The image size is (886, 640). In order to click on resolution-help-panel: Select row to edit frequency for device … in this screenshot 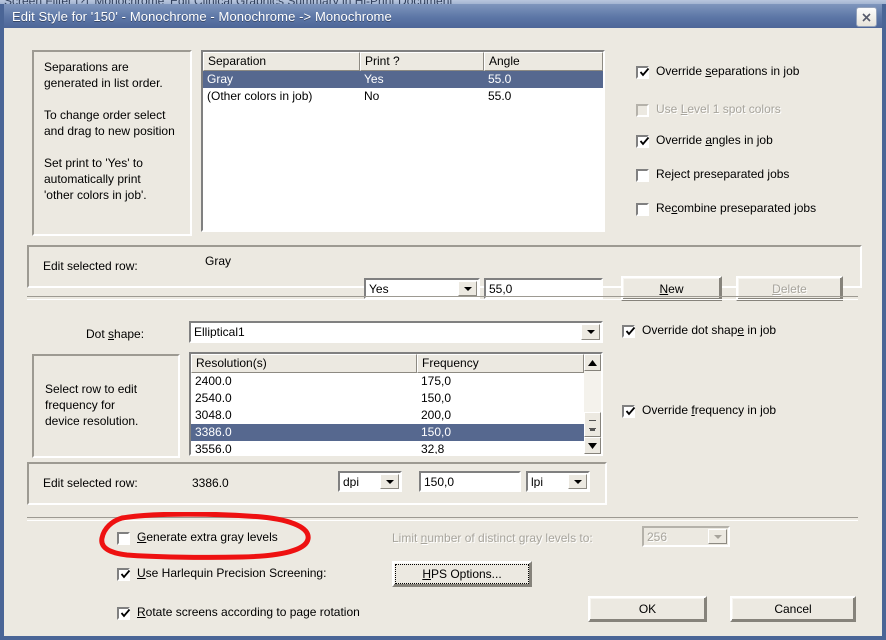, I will do `click(106, 406)`.